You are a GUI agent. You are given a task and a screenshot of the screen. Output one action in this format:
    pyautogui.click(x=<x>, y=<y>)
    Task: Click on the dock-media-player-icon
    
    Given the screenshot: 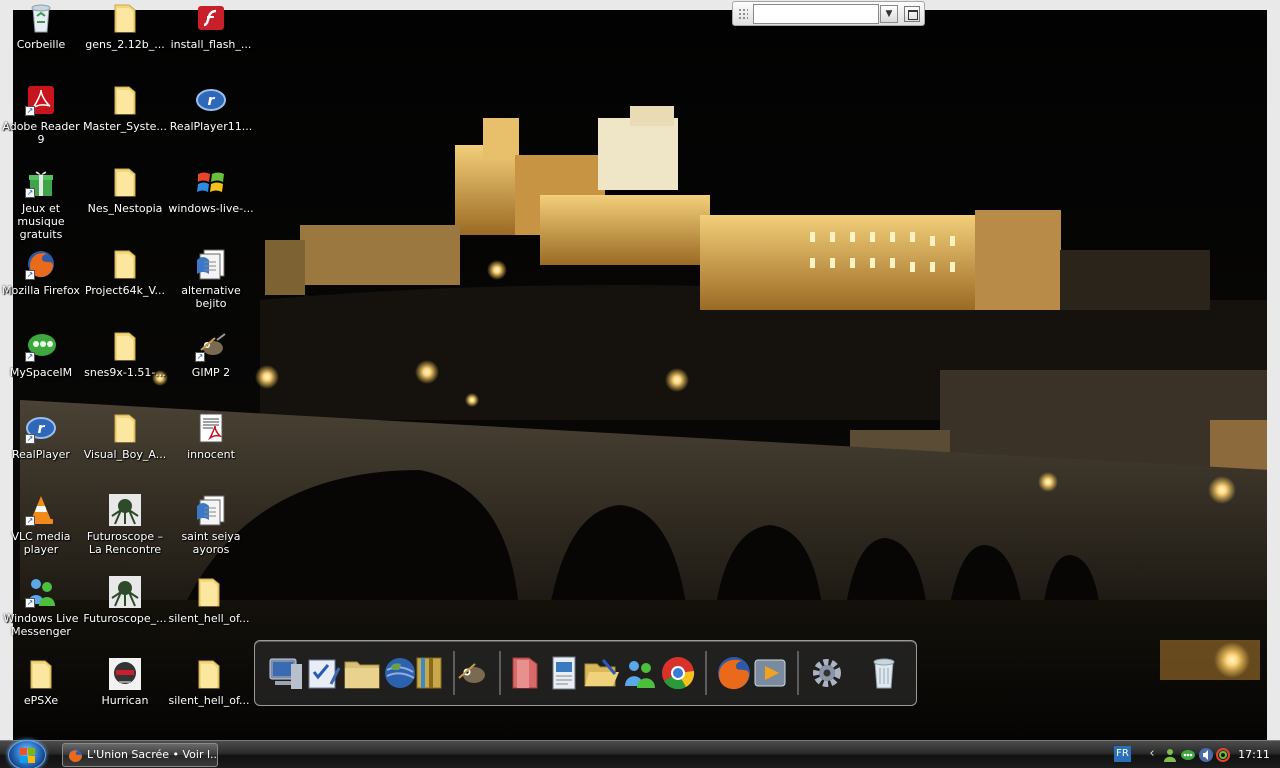 What is the action you would take?
    pyautogui.click(x=770, y=673)
    